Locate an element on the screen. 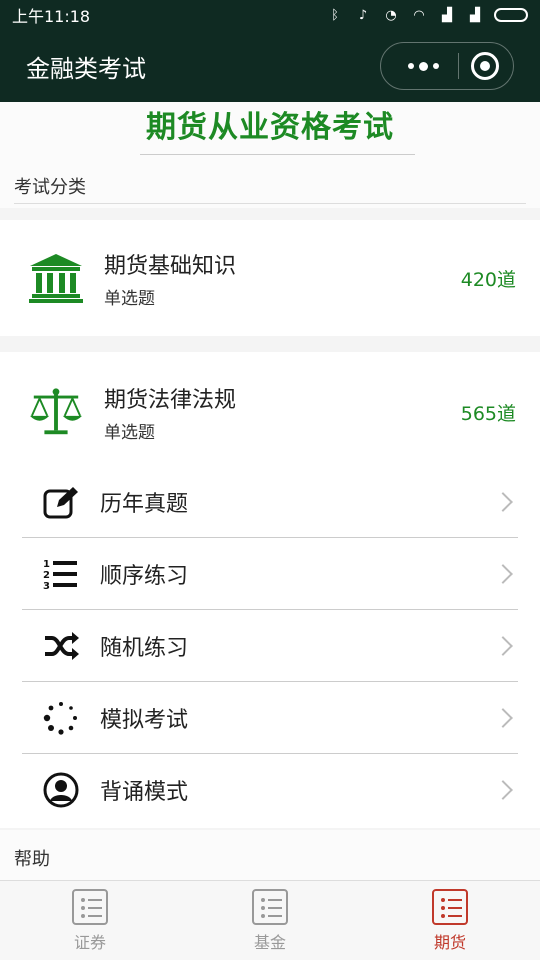 This screenshot has width=540, height=960. status-bar: 上午11:18 ᛒ ♪ ◔ ◠ ▟ ▟ is located at coordinates (270, 15).